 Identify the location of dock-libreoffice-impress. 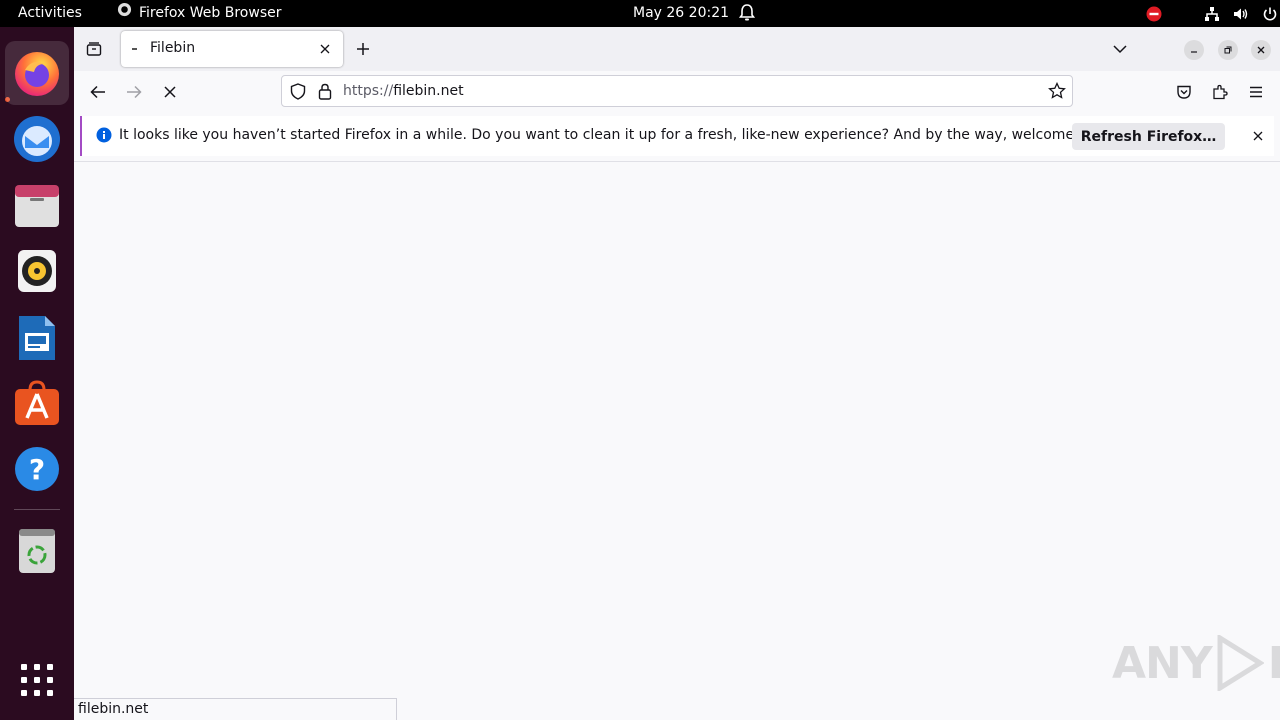
(37, 338).